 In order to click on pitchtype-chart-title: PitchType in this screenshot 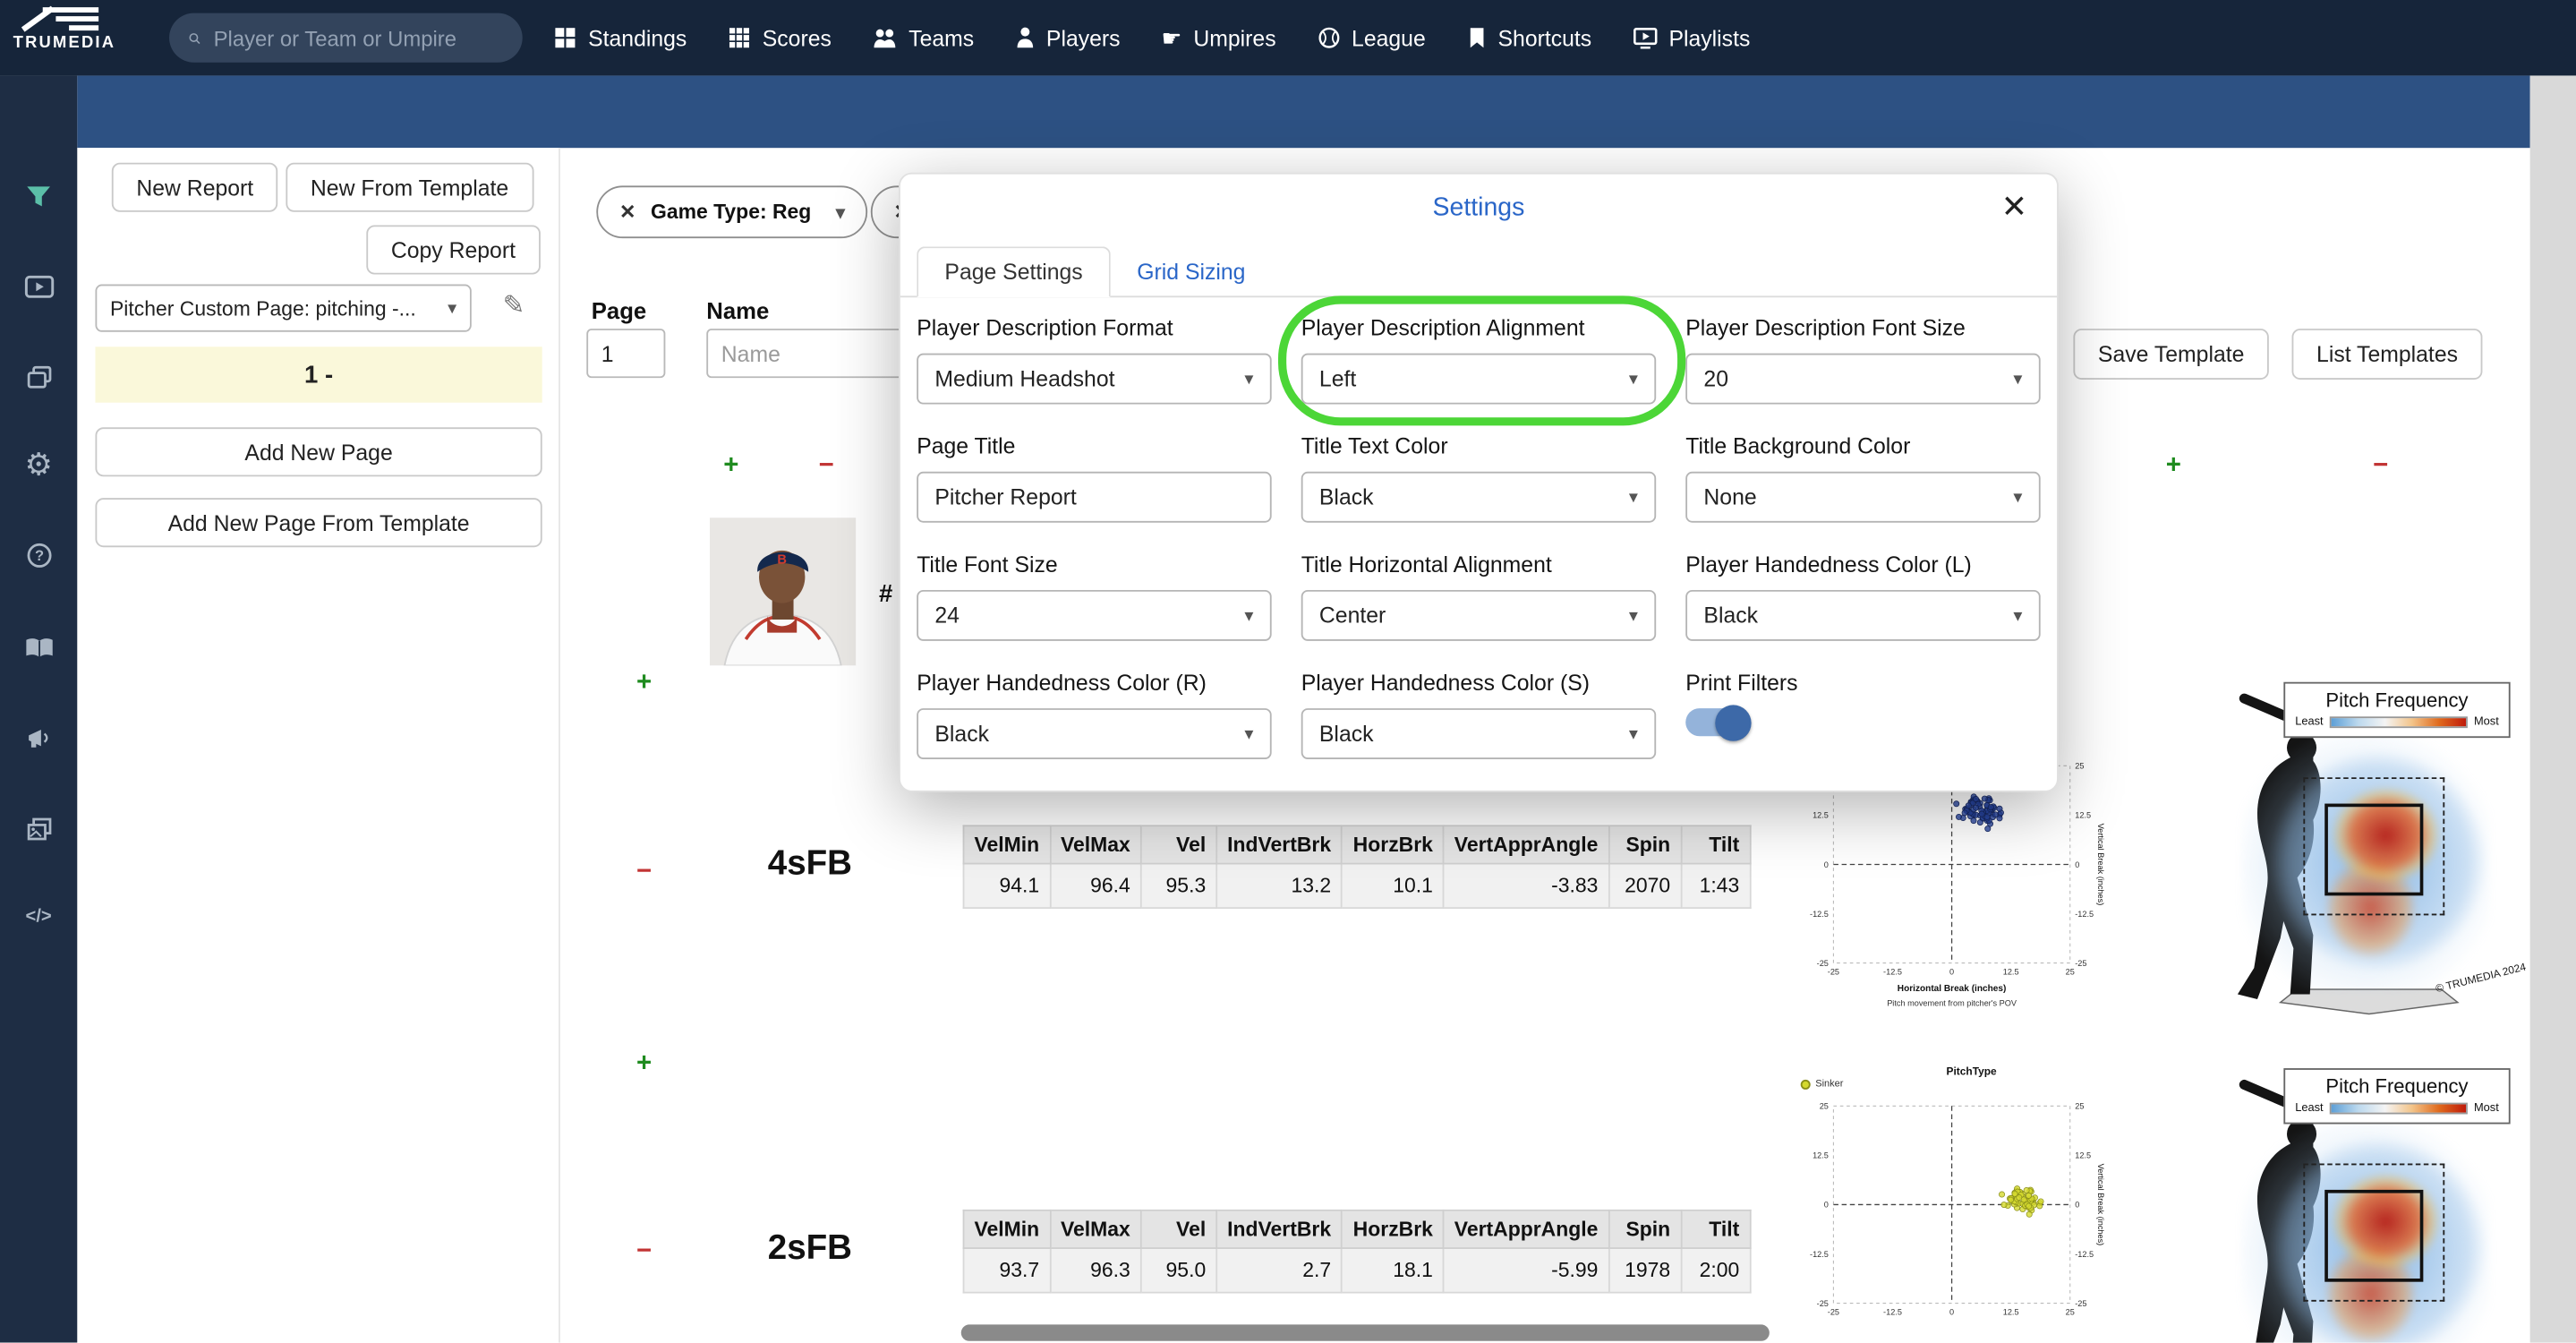, I will do `click(1971, 1072)`.